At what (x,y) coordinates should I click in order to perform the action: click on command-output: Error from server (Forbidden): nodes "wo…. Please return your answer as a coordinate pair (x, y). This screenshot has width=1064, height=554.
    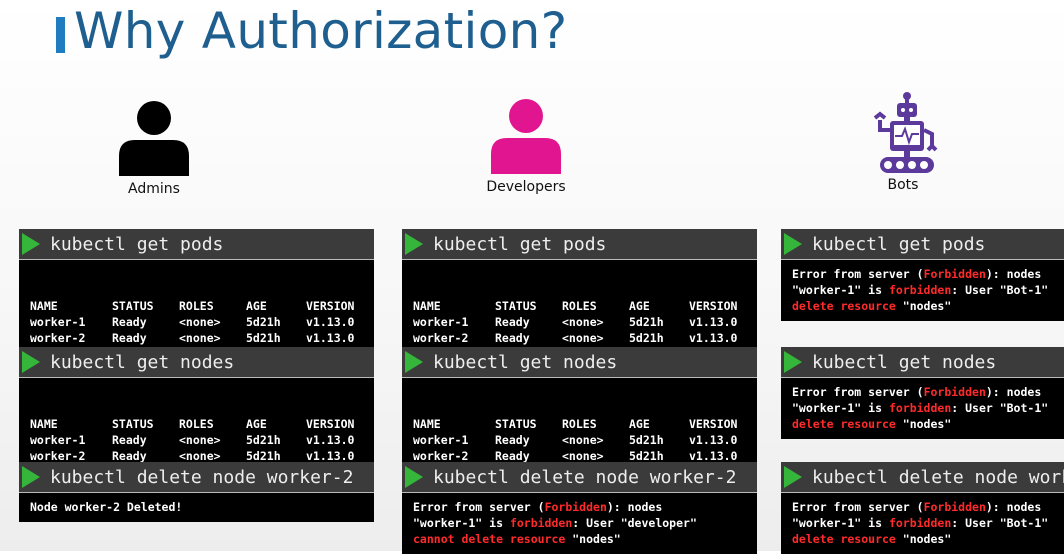
    Looking at the image, I should click on (579, 523).